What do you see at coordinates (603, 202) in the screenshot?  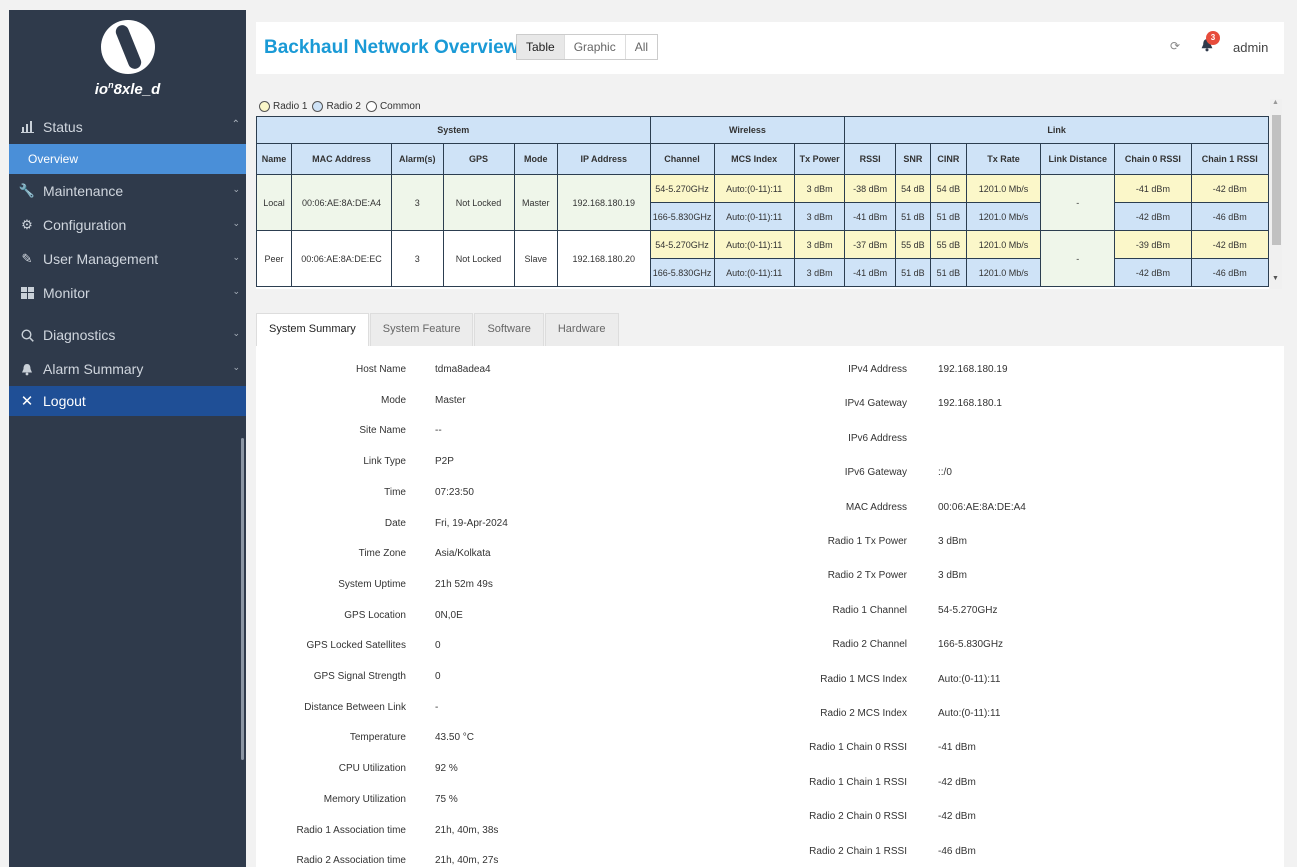 I see `cell-ip: 192.168.180.19` at bounding box center [603, 202].